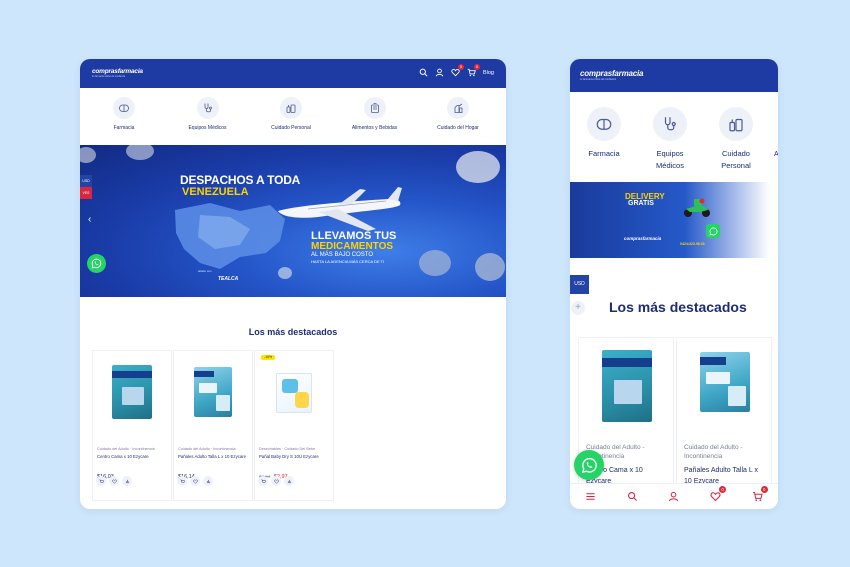 The width and height of the screenshot is (850, 567). I want to click on scooter-icon, so click(697, 207).